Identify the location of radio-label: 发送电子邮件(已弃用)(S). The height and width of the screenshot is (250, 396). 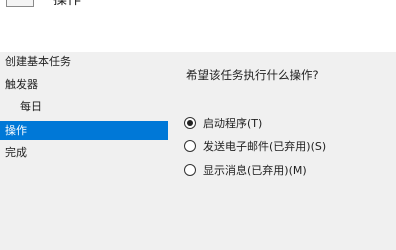
(265, 146).